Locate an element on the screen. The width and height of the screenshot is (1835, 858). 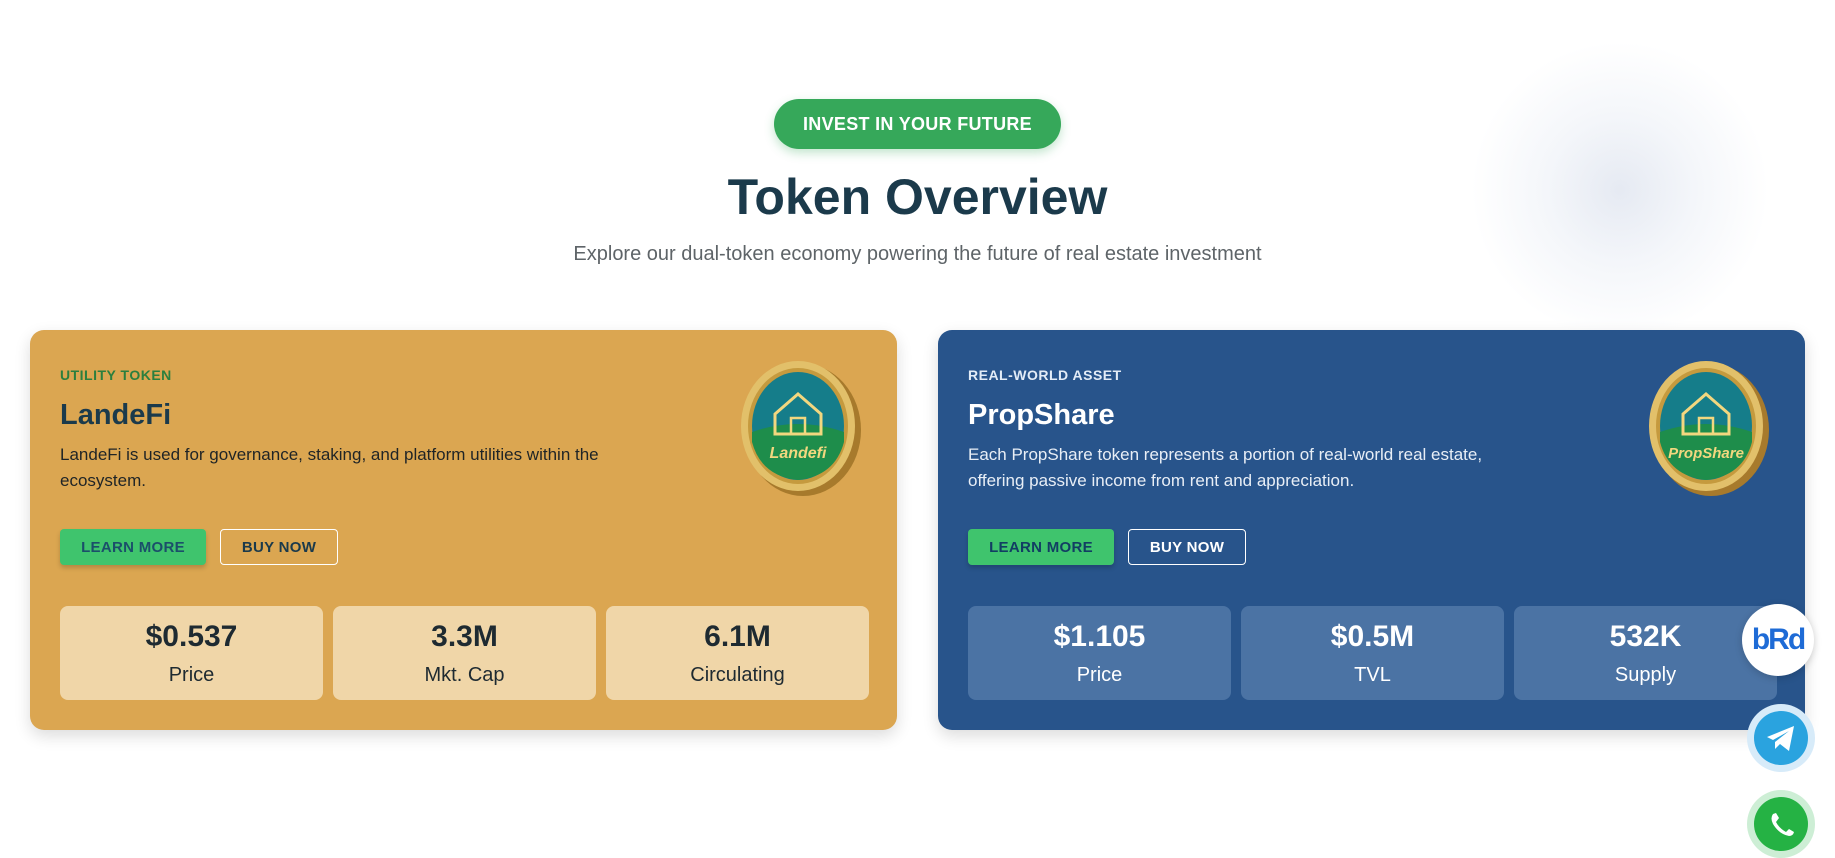
token-name: LandeFi is located at coordinates (116, 415).